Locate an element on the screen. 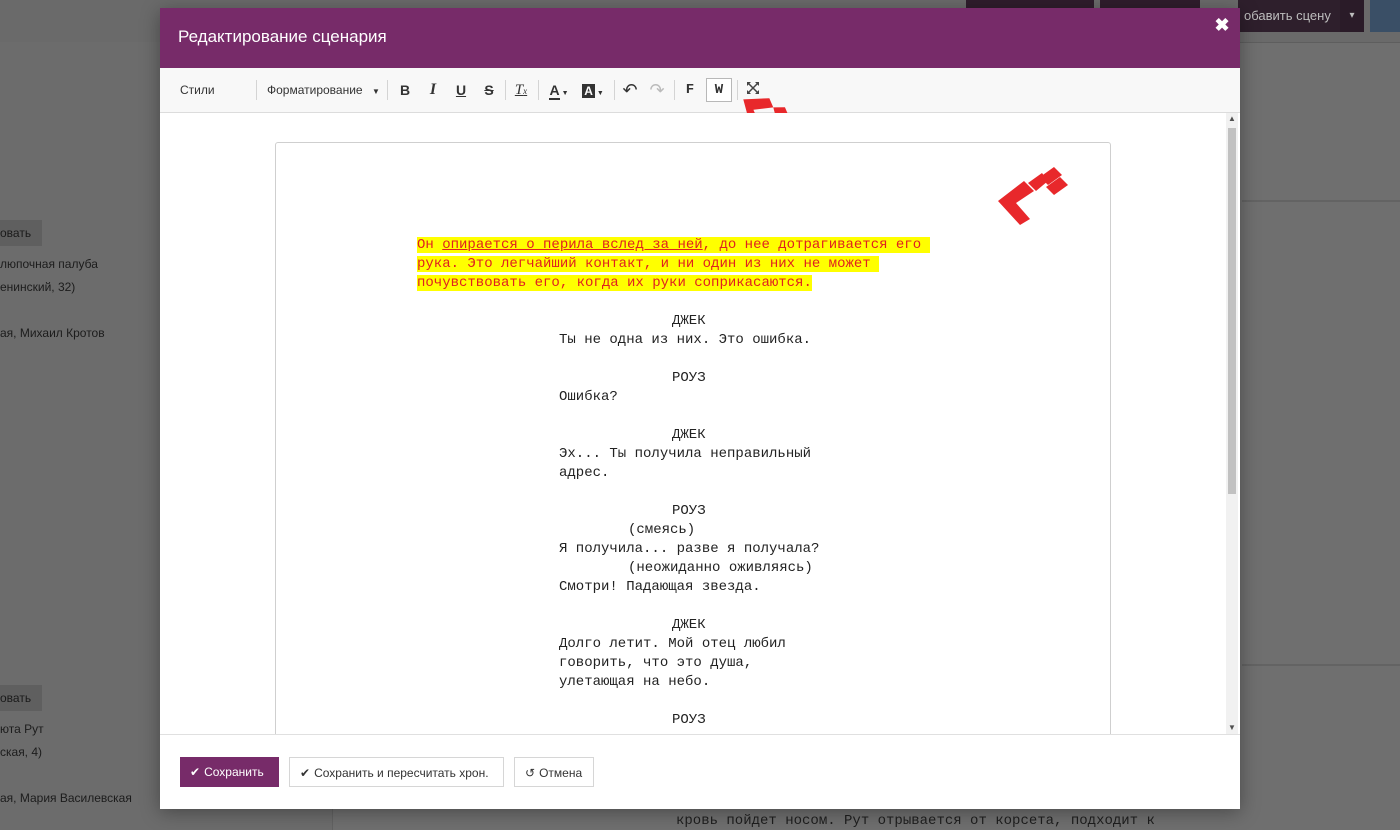 The height and width of the screenshot is (830, 1400). dialogue-line: Смотри! Падающая звезда. is located at coordinates (660, 587).